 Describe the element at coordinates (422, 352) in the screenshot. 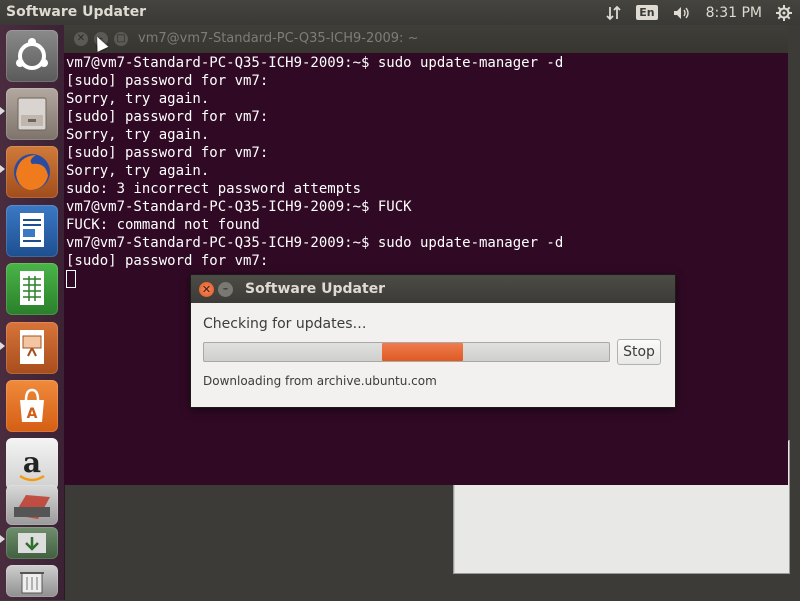

I see `progress-bar-fill` at that location.